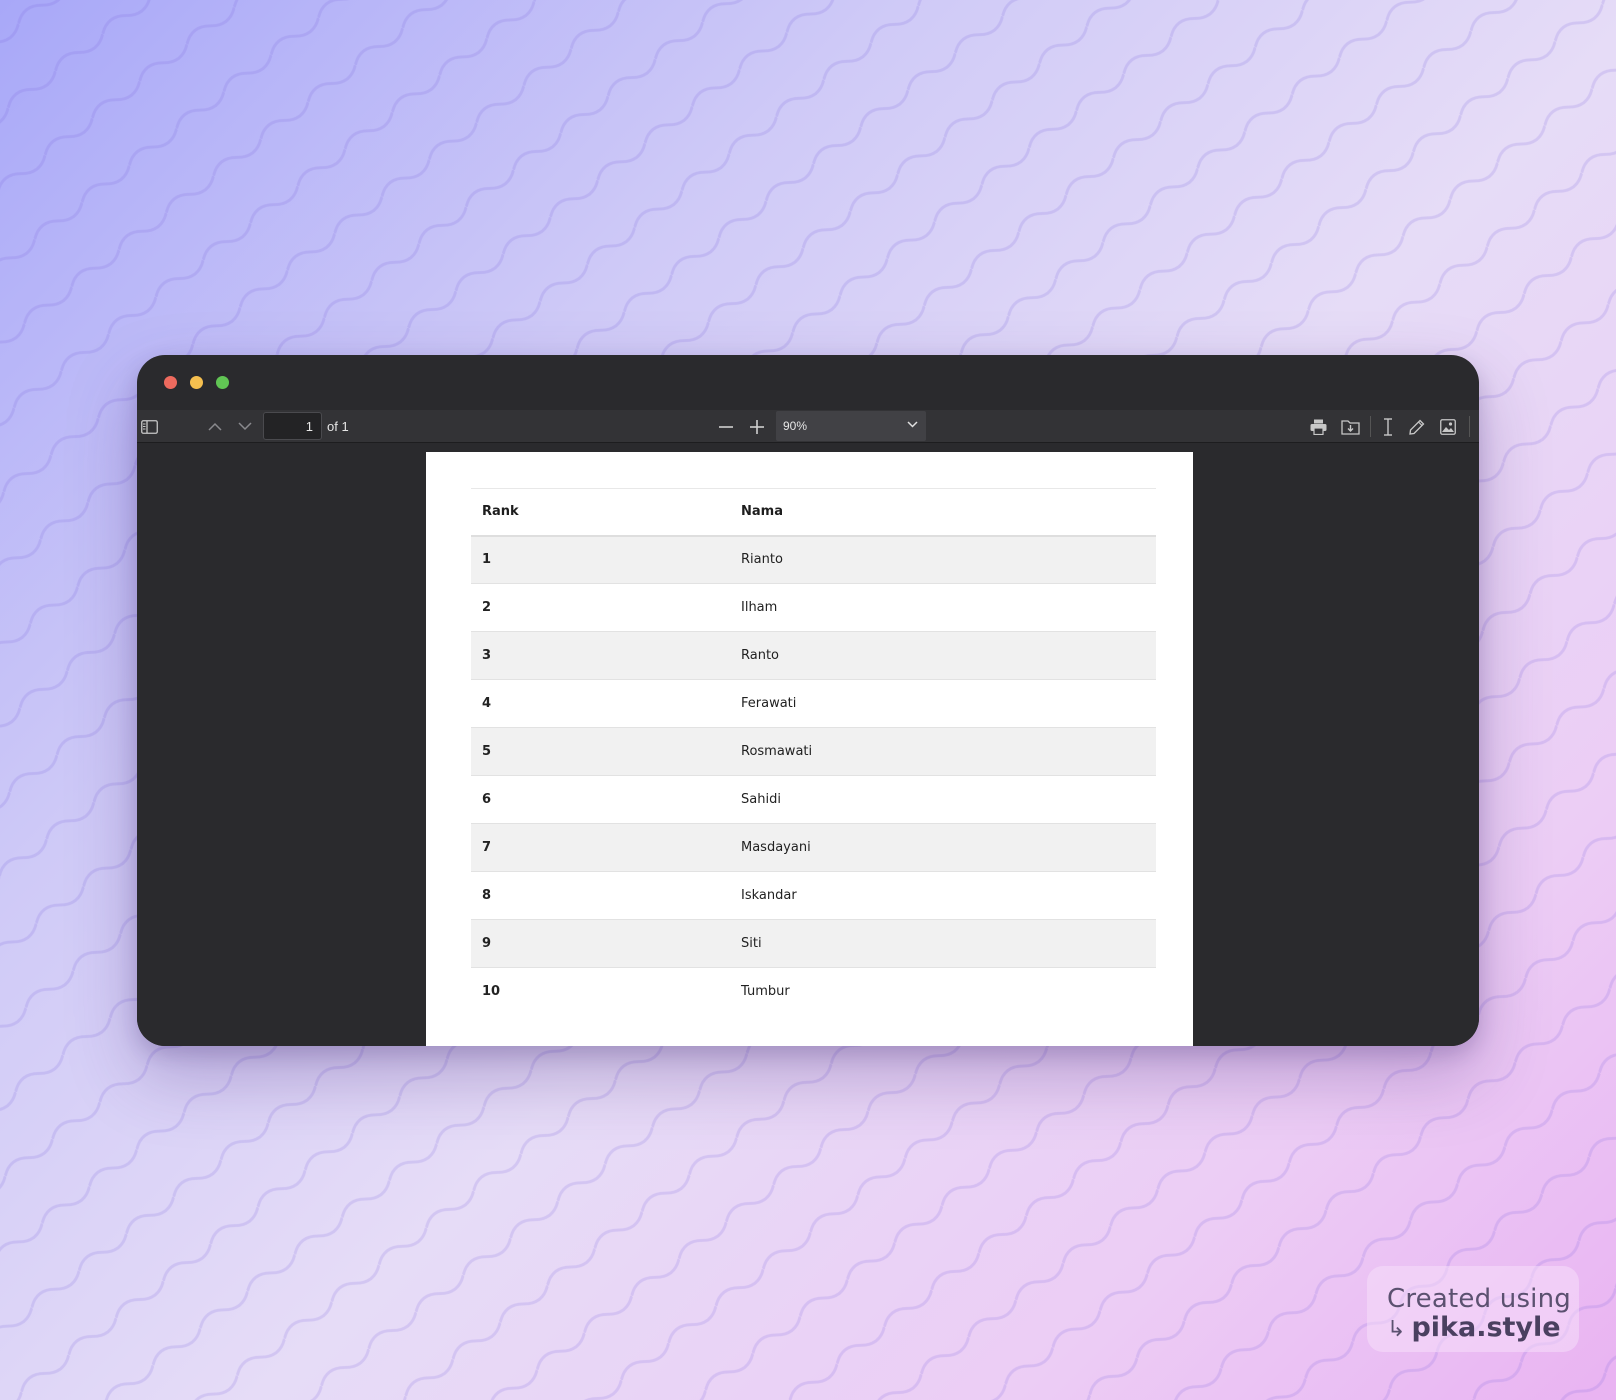 Image resolution: width=1616 pixels, height=1400 pixels. I want to click on rank-cell: 6, so click(600, 799).